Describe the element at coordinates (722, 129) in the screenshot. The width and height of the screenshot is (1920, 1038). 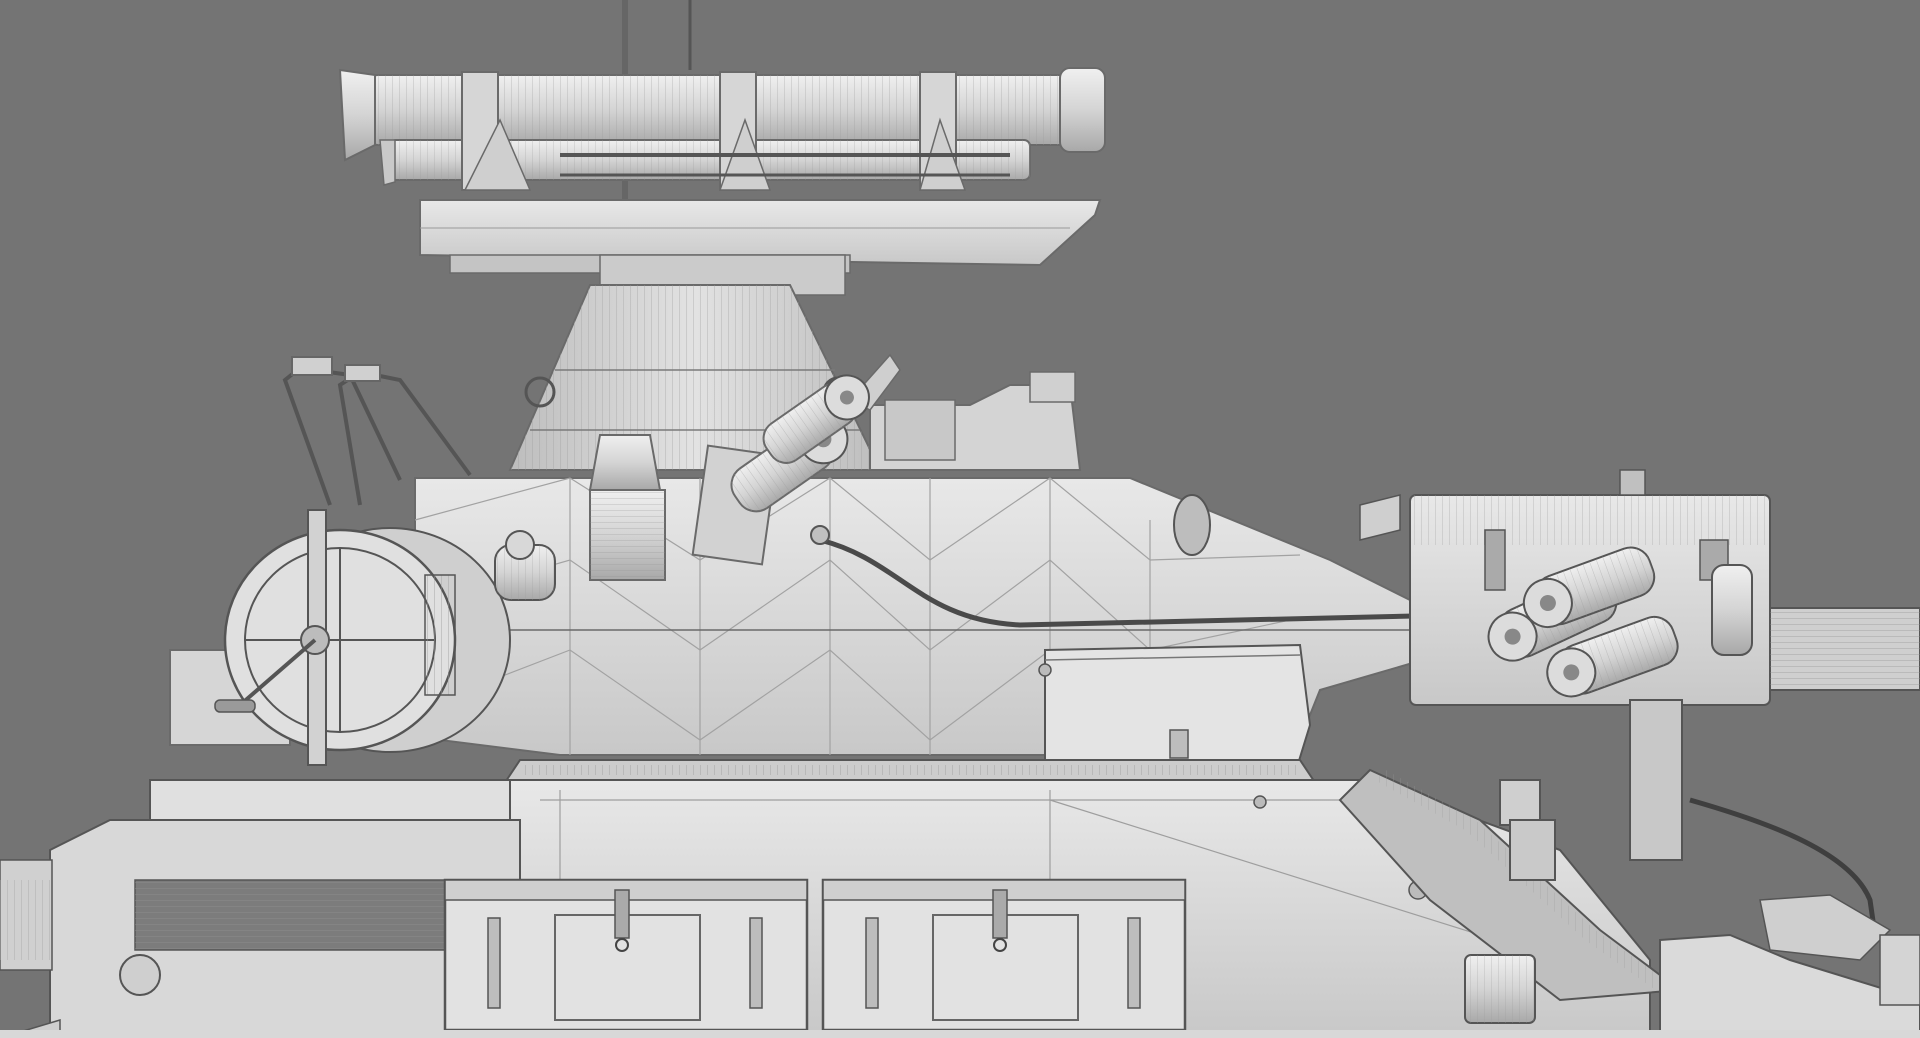
I see `missile-launcher` at that location.